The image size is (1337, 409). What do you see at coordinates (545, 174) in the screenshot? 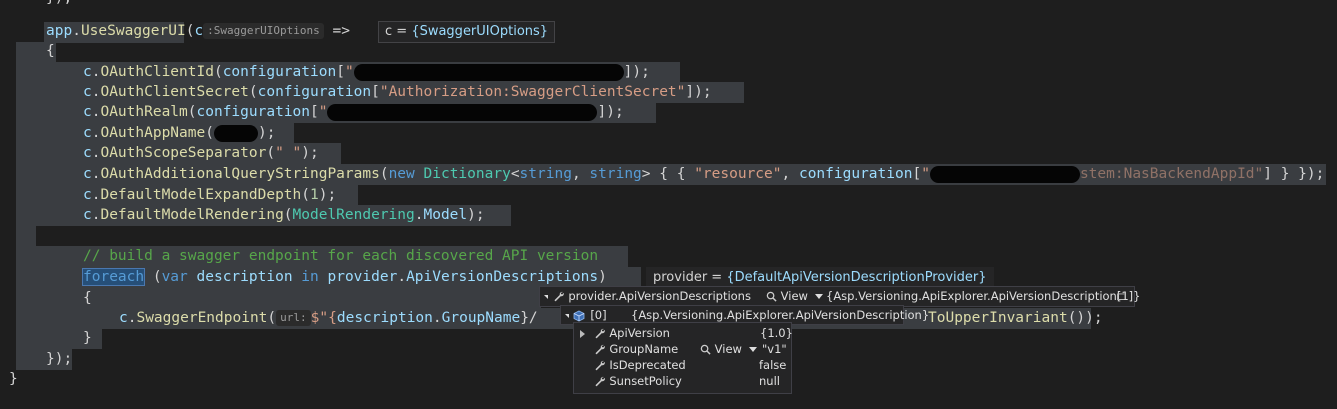
I see `code-token: string` at bounding box center [545, 174].